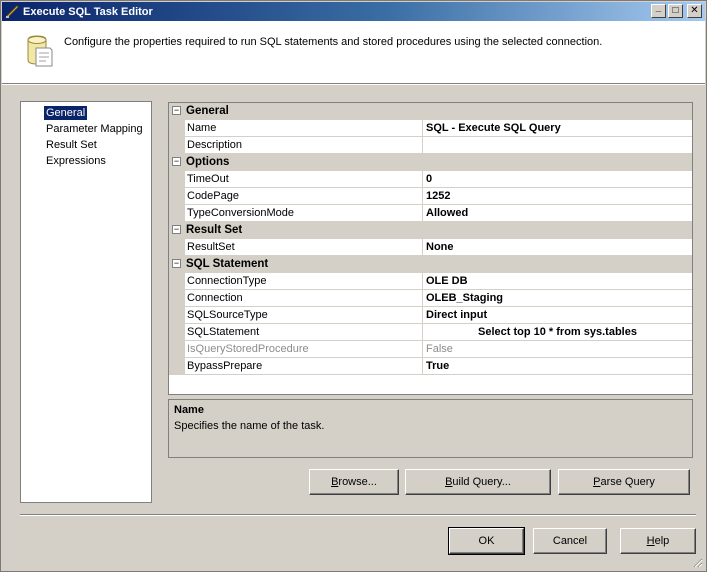 This screenshot has width=707, height=572. Describe the element at coordinates (214, 230) in the screenshot. I see `category-label: Result Set` at that location.